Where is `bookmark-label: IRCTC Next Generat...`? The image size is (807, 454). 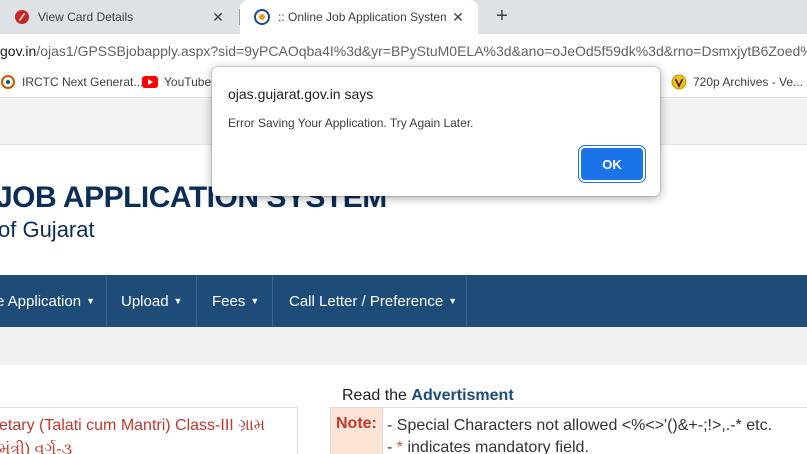
bookmark-label: IRCTC Next Generat... is located at coordinates (83, 82).